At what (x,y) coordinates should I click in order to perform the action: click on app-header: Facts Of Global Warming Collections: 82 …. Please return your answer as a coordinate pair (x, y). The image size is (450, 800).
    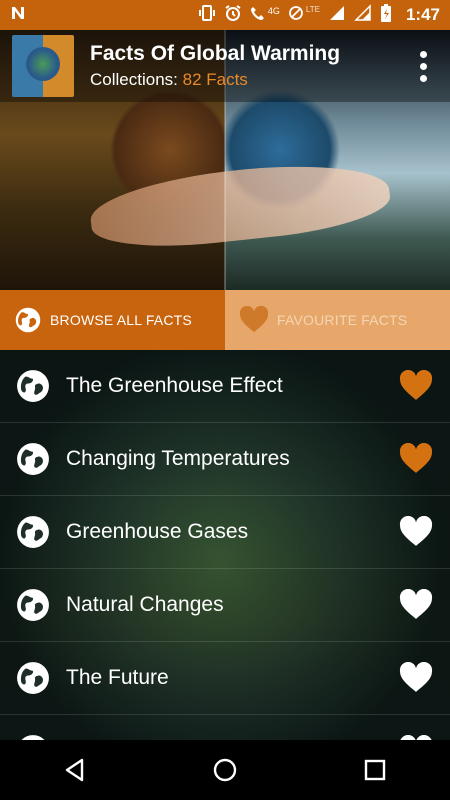
    Looking at the image, I should click on (225, 66).